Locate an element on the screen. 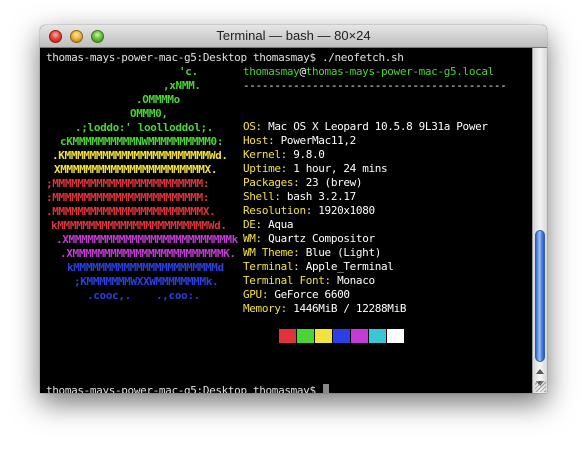 This screenshot has width=587, height=449. logo-line: .XMMMMMMMMMMMMMMMMMMMMMMMMMMk is located at coordinates (147, 239).